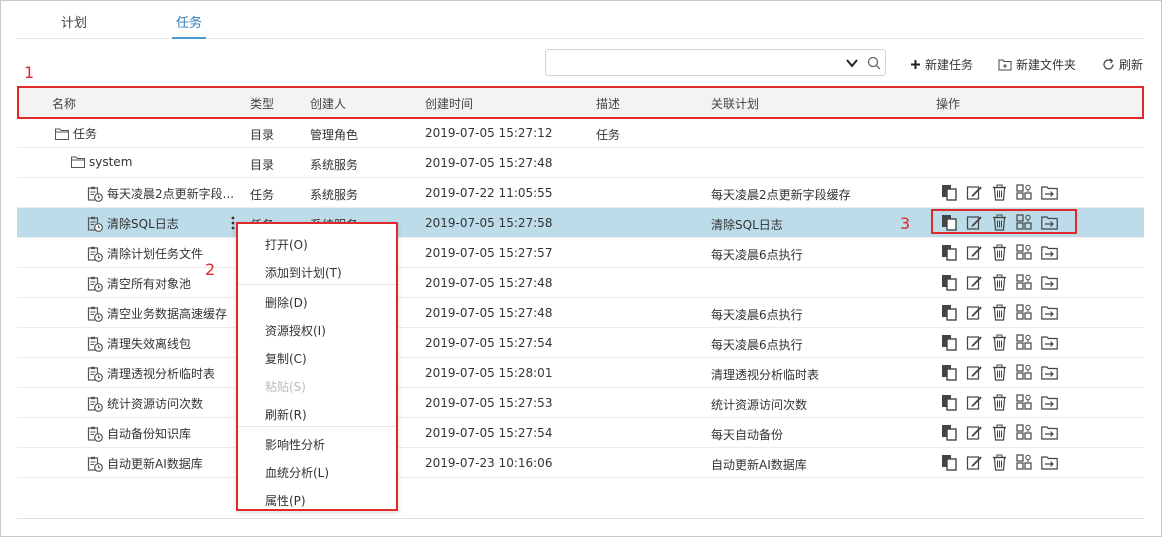  What do you see at coordinates (580, 223) in the screenshot?
I see `table-row: 清除SQL日志任务系统服务2019-07-05 15:27:58清除SQL日志` at bounding box center [580, 223].